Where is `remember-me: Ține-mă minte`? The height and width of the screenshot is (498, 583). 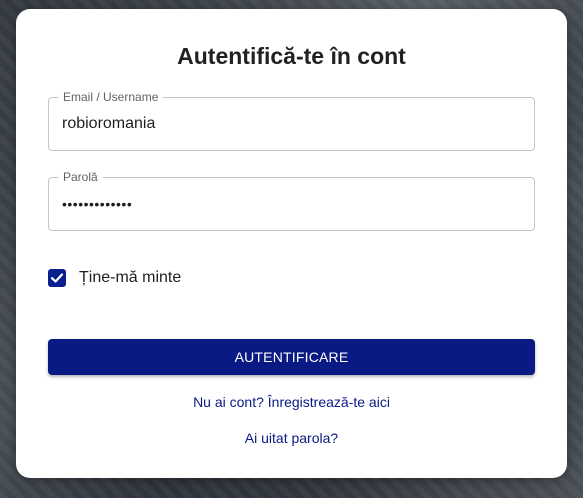
remember-me: Ține-mă minte is located at coordinates (114, 278).